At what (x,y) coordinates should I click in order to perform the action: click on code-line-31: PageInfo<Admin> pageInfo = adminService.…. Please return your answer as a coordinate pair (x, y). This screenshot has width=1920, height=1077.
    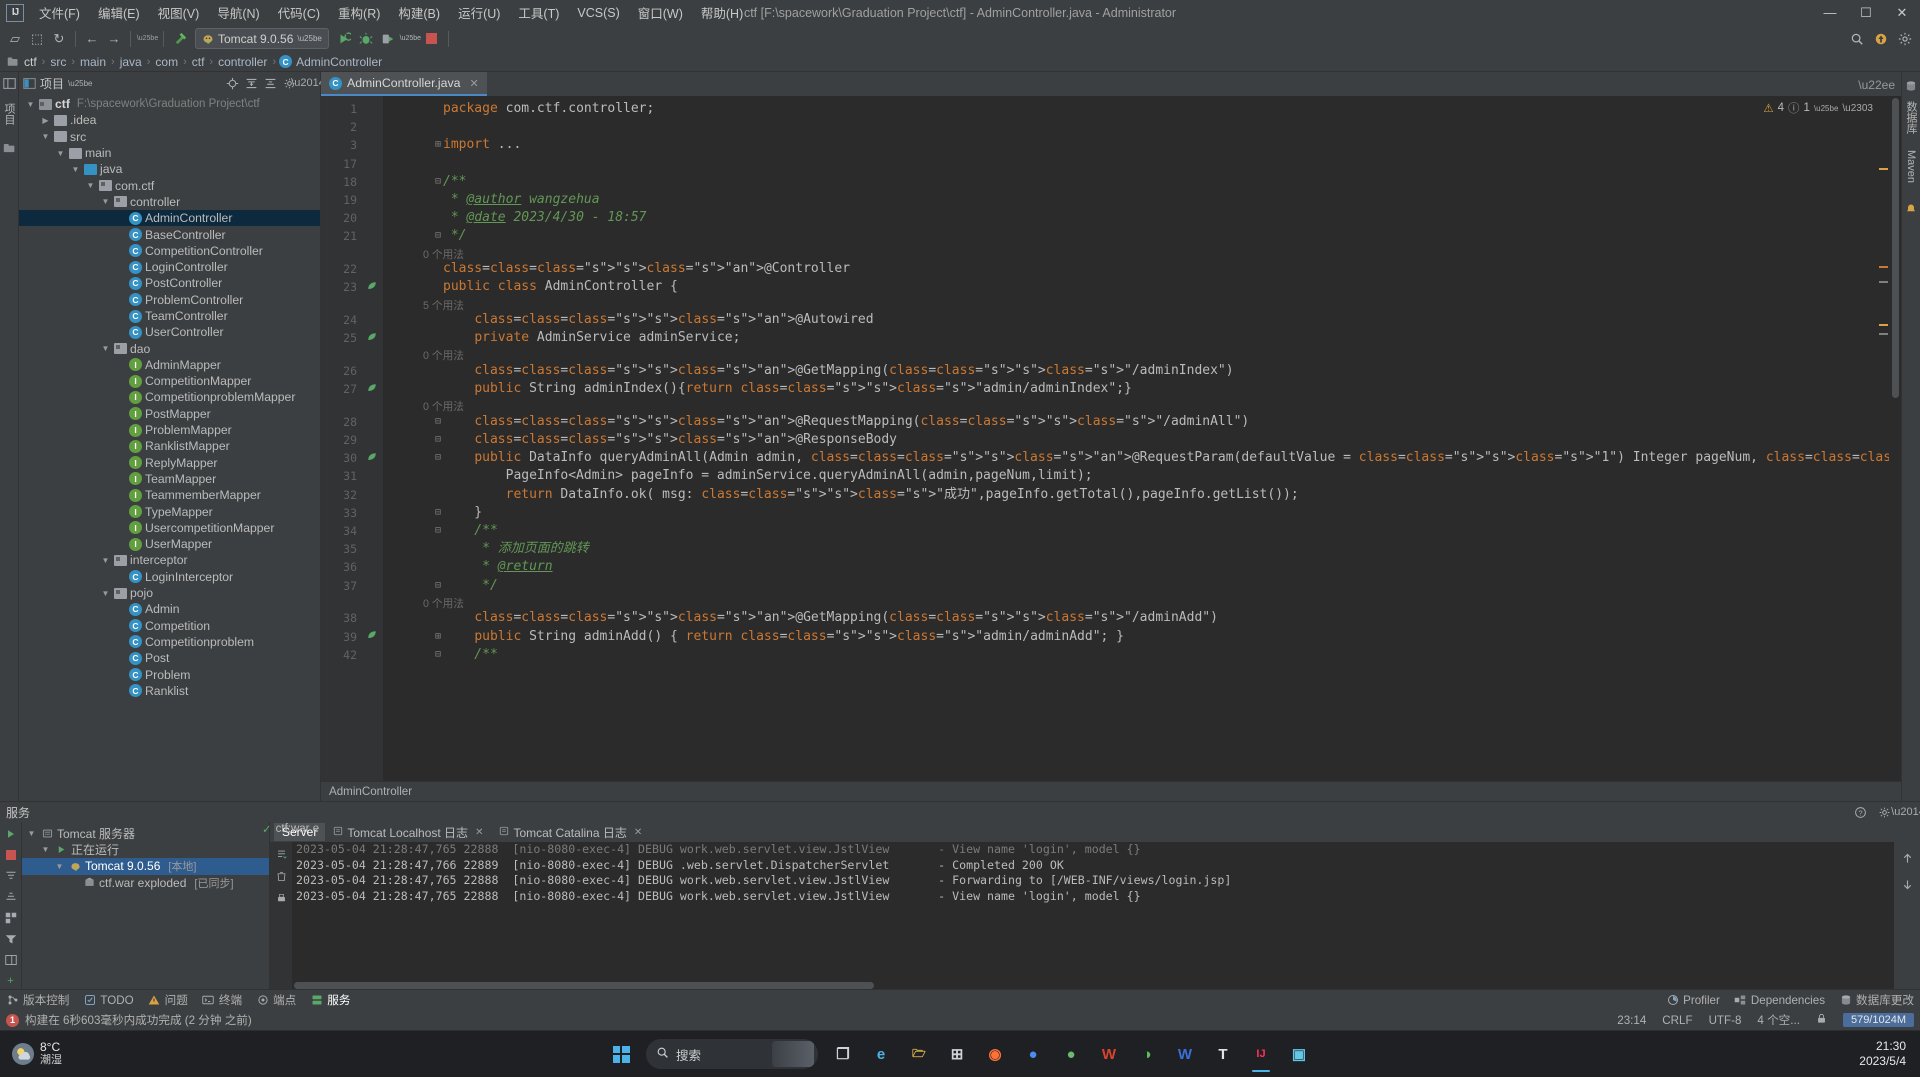
    Looking at the image, I should click on (768, 476).